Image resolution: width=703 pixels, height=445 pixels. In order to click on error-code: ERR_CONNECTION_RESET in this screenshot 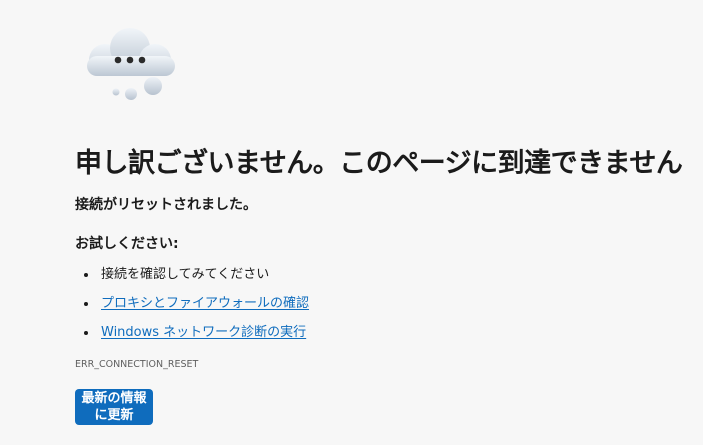, I will do `click(137, 364)`.